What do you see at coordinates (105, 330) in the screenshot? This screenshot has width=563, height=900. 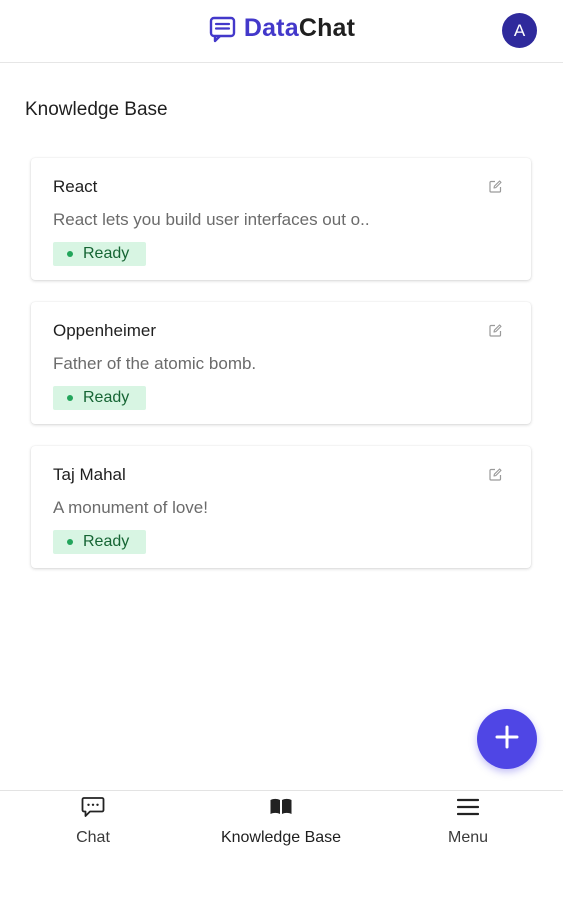 I see `card-title: Oppenheimer` at bounding box center [105, 330].